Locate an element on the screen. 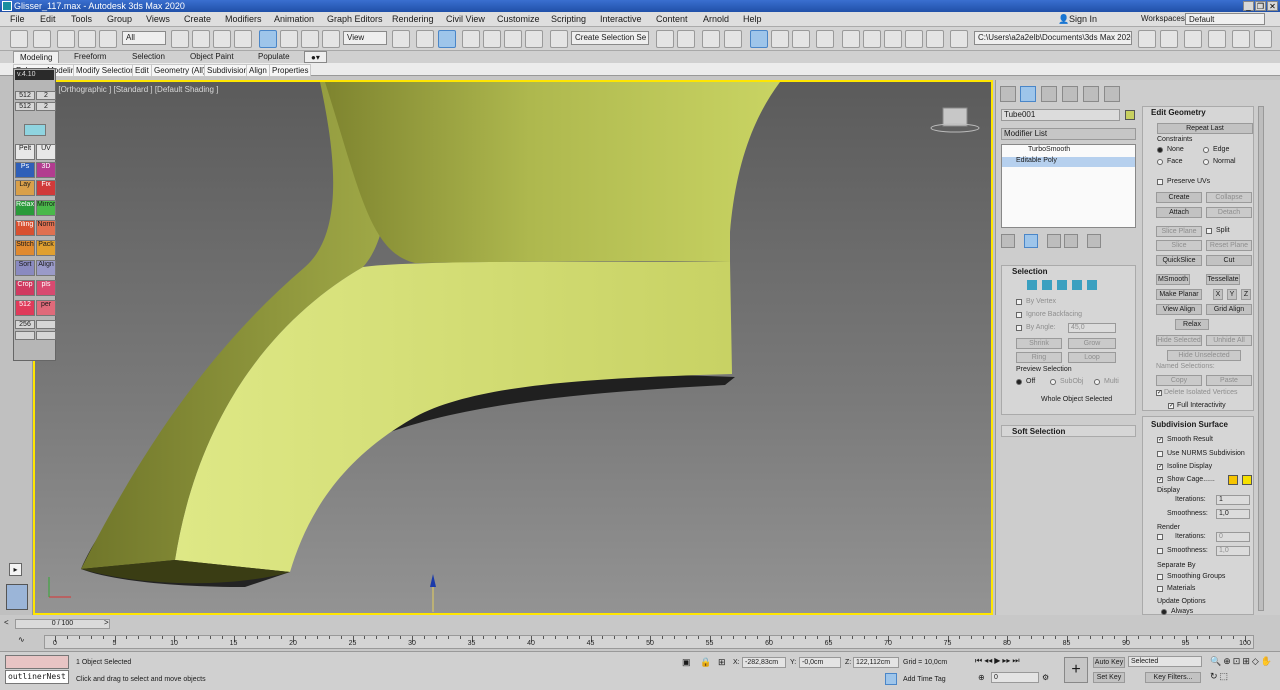 Image resolution: width=1280 pixels, height=690 pixels. angle-snap-icon is located at coordinates (492, 39).